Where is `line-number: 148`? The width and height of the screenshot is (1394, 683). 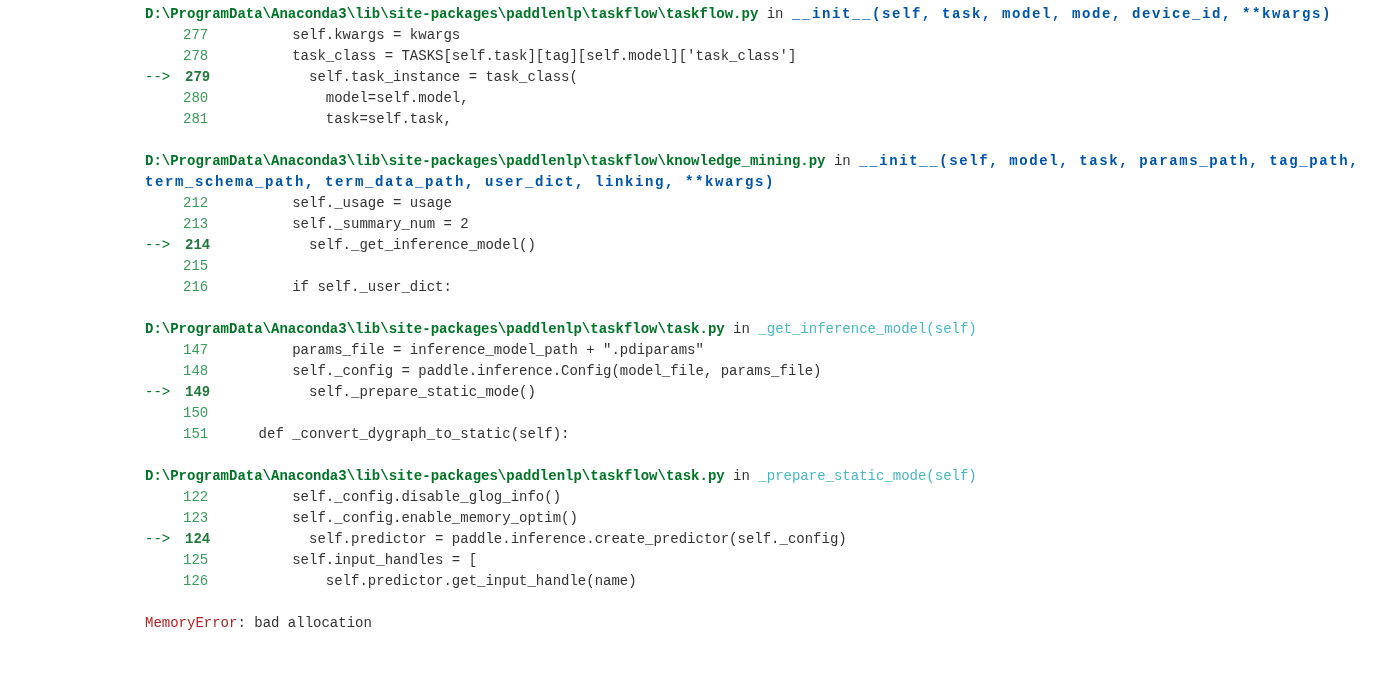
line-number: 148 is located at coordinates (196, 371).